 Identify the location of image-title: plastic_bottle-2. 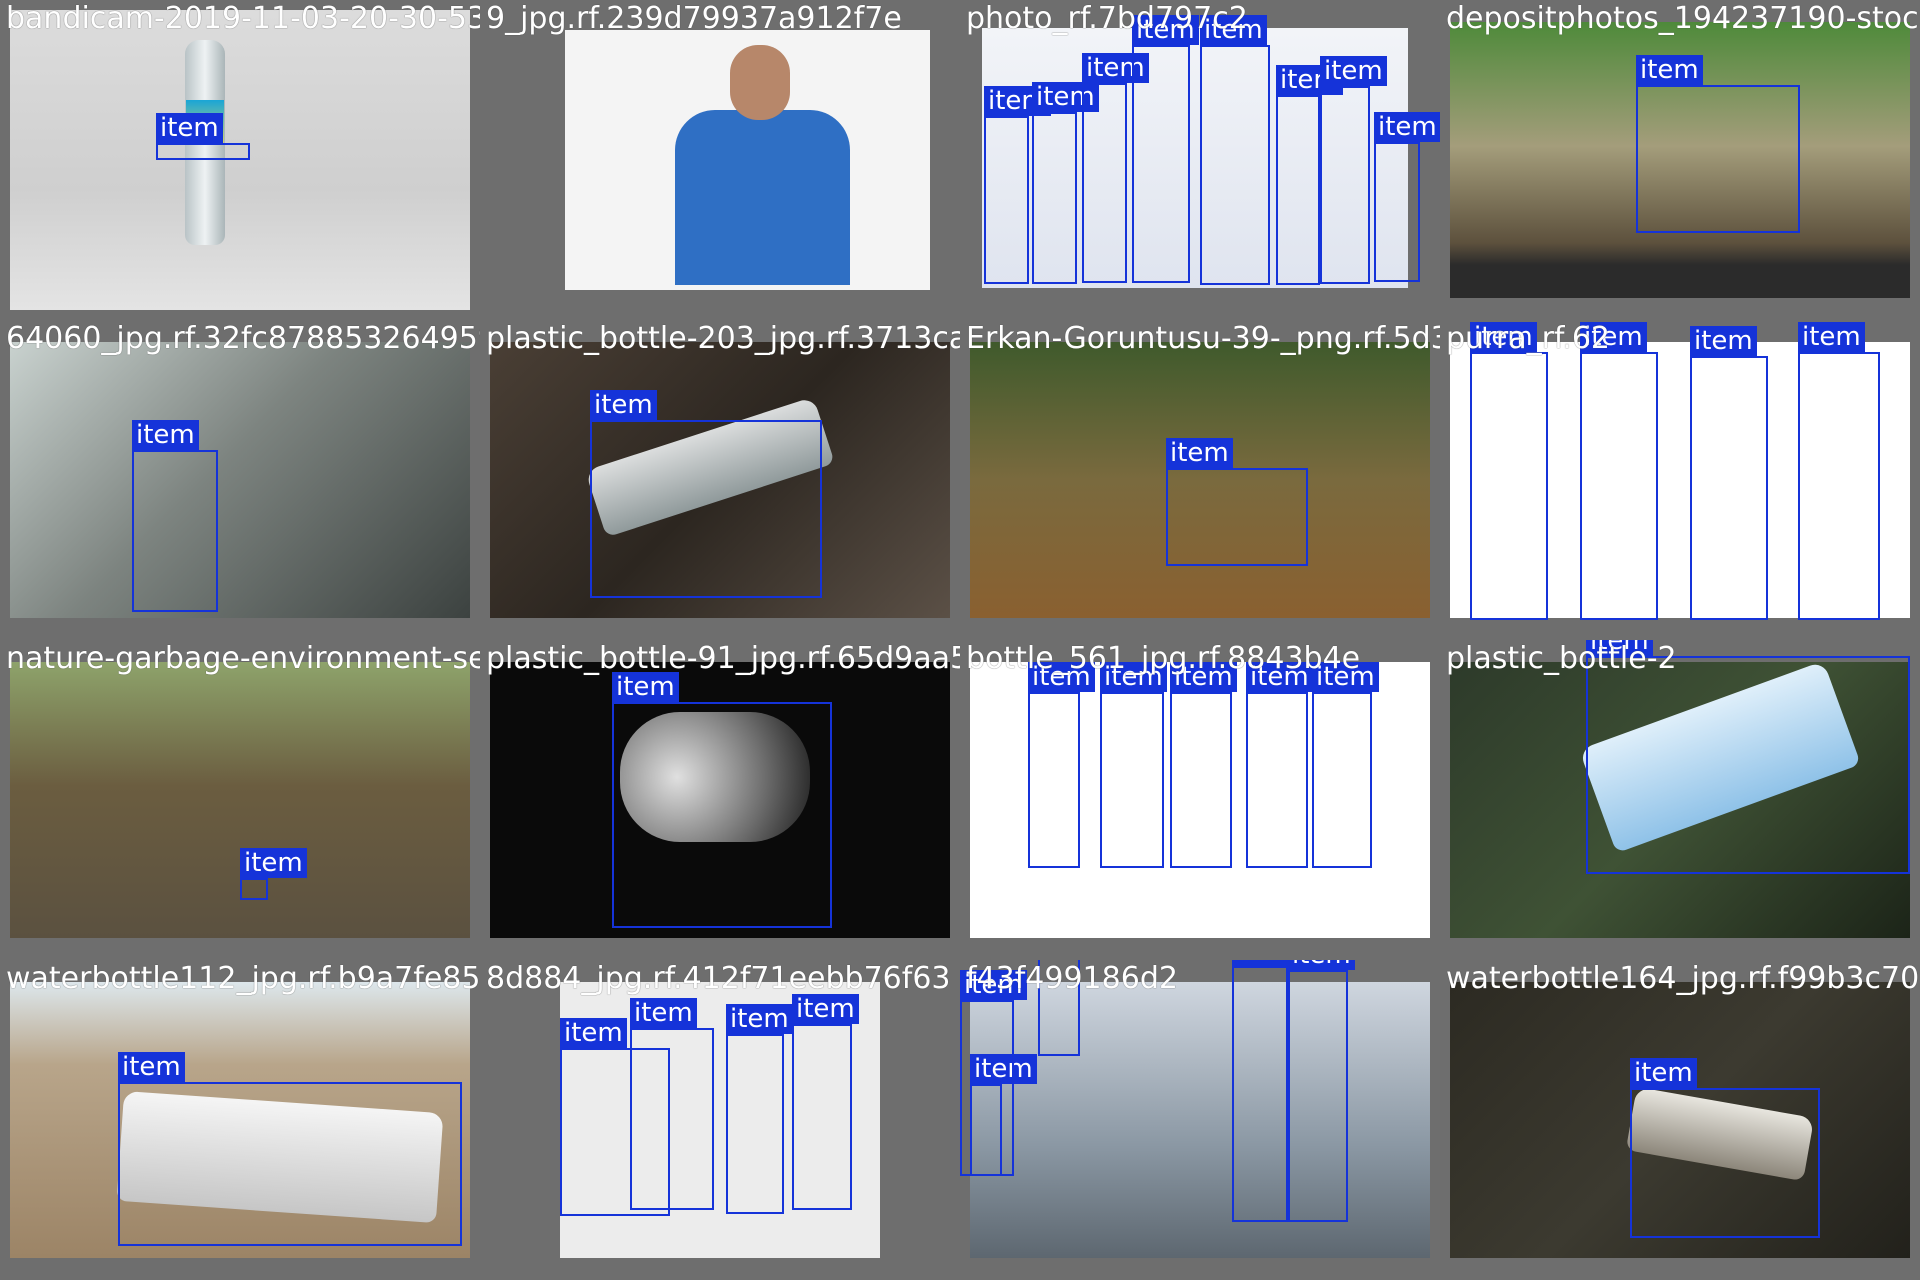
(1561, 658).